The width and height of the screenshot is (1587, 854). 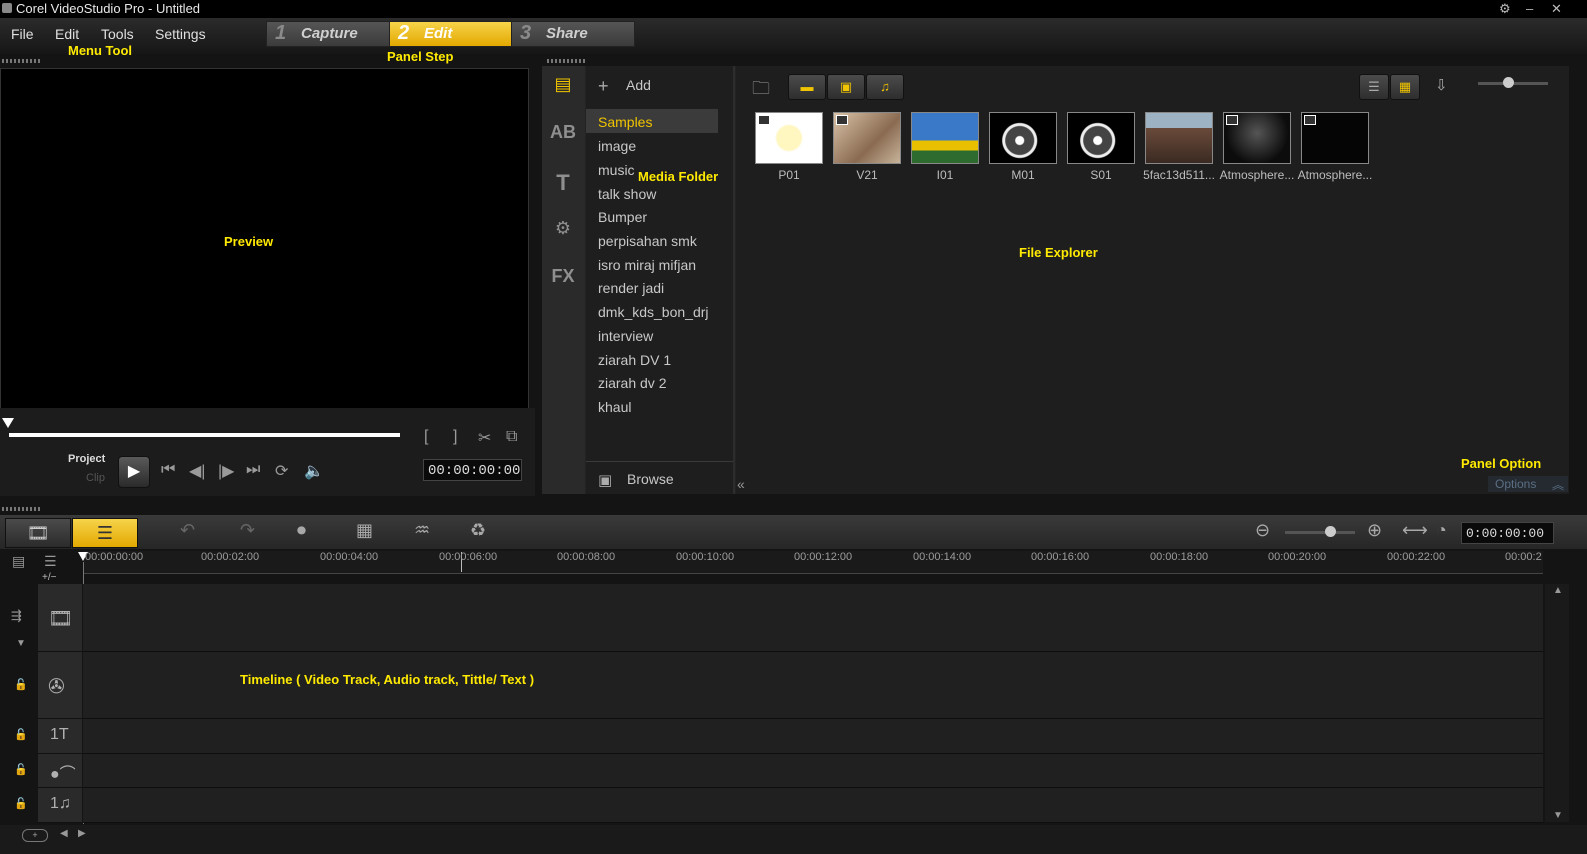 I want to click on show-photos-button: ▣, so click(x=846, y=87).